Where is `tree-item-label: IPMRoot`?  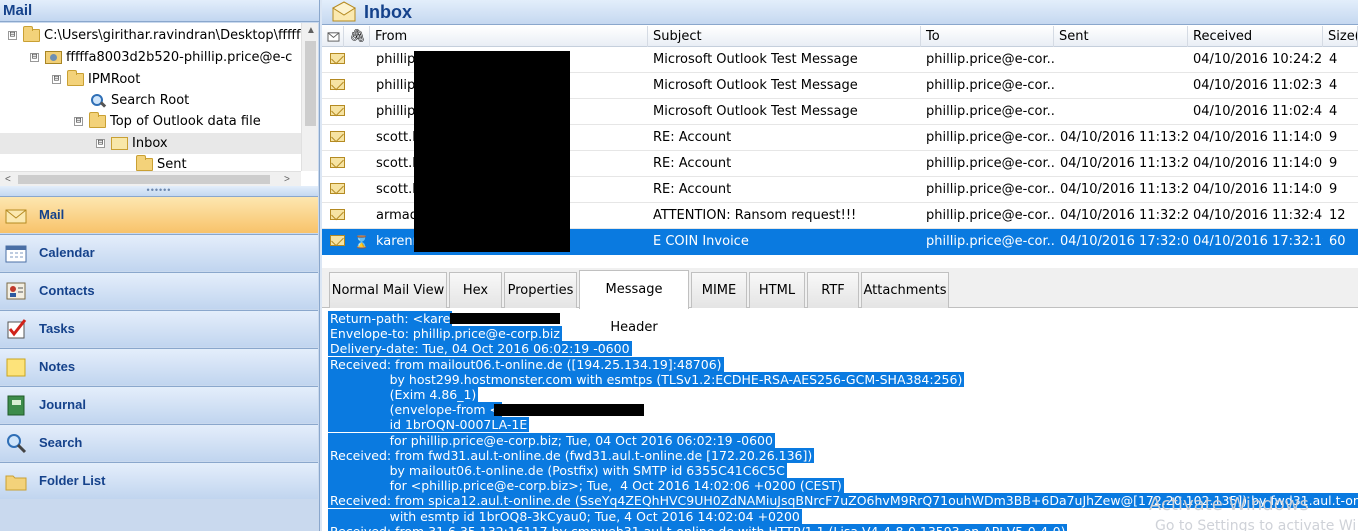 tree-item-label: IPMRoot is located at coordinates (114, 79).